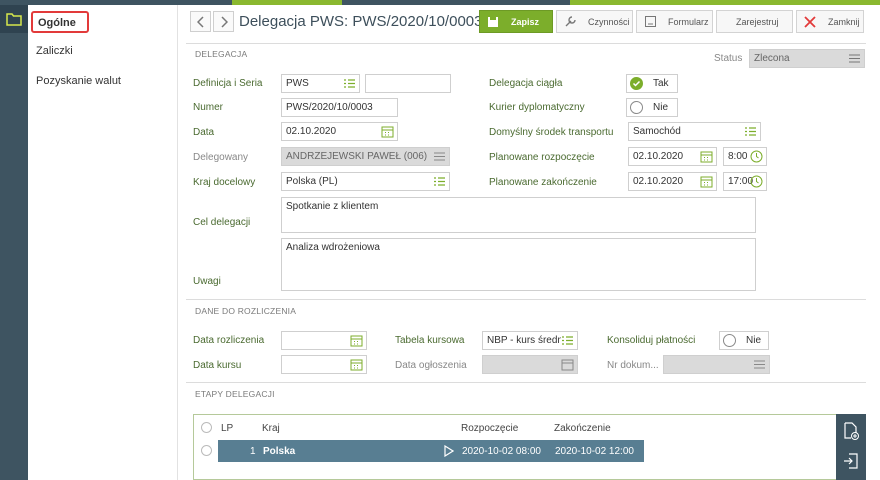 The height and width of the screenshot is (480, 880). I want to click on folder-icon, so click(14, 19).